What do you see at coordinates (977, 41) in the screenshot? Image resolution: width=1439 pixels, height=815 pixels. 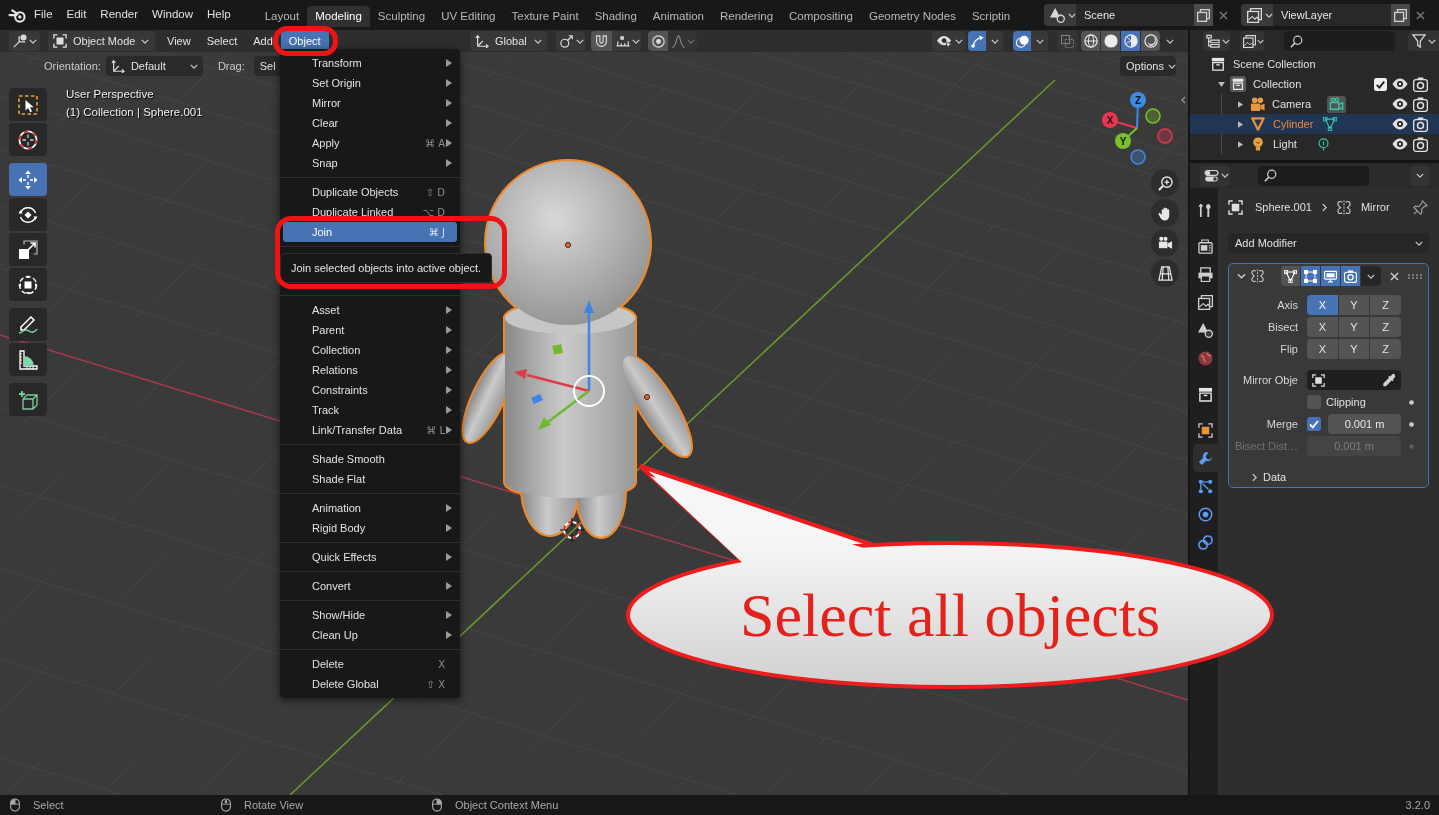 I see `gizmo-toggle` at bounding box center [977, 41].